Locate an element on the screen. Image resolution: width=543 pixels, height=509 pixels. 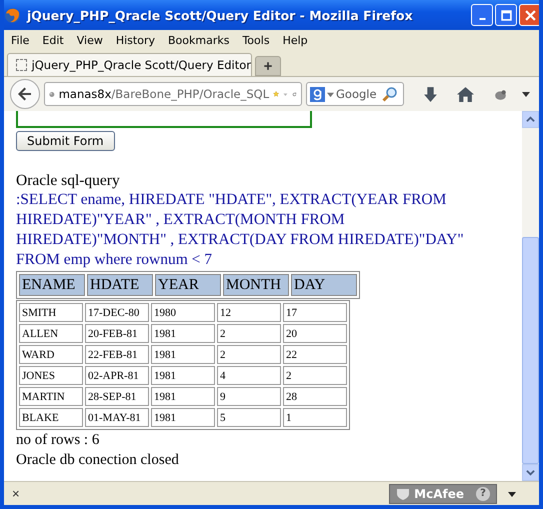
shield-icon is located at coordinates (403, 493).